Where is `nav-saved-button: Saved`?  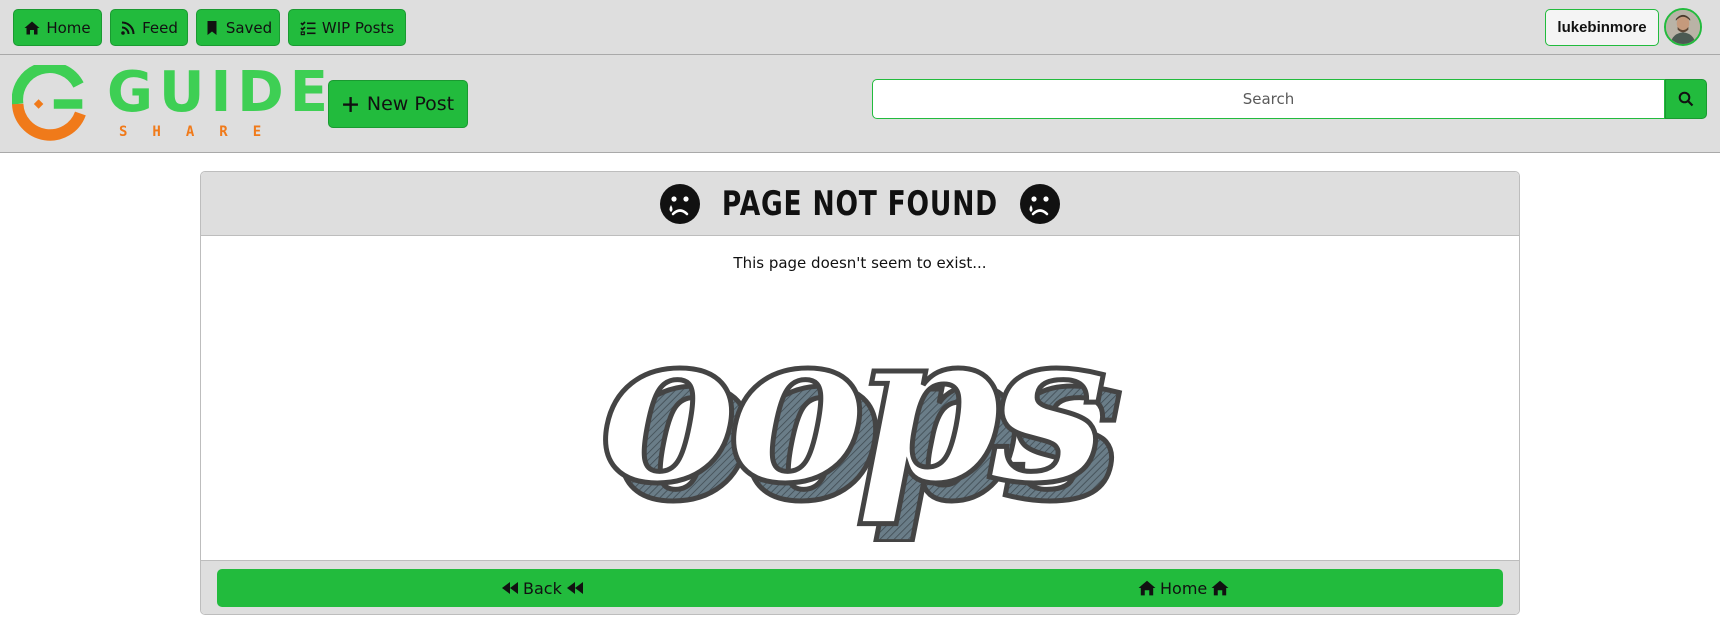 nav-saved-button: Saved is located at coordinates (238, 27).